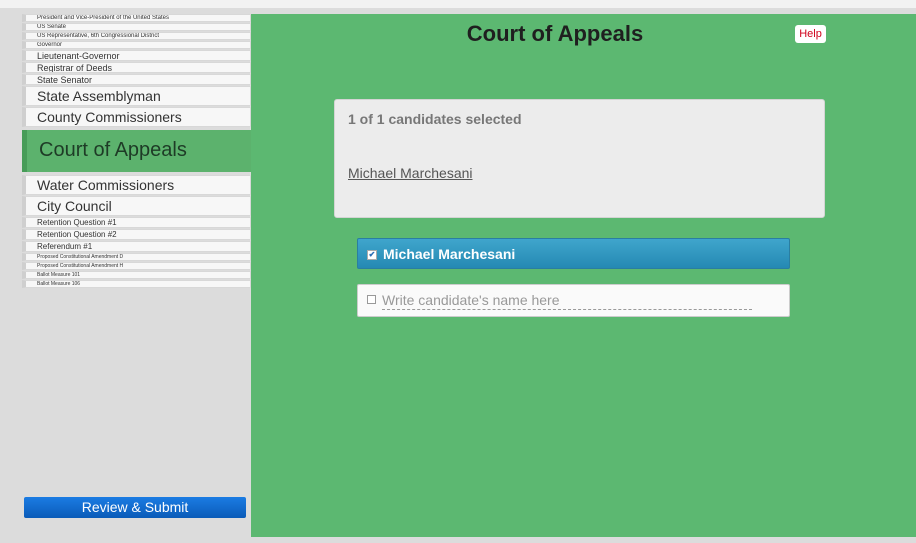  I want to click on sidebar-item-lieutenant-governor: Lieutenant-Governor, so click(136, 55).